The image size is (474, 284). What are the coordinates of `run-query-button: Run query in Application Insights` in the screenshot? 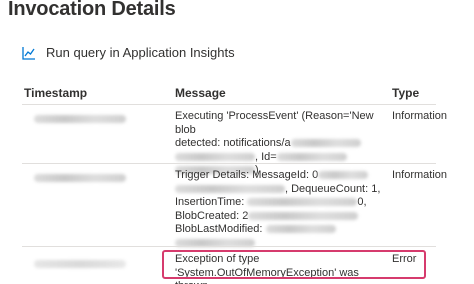 It's located at (128, 52).